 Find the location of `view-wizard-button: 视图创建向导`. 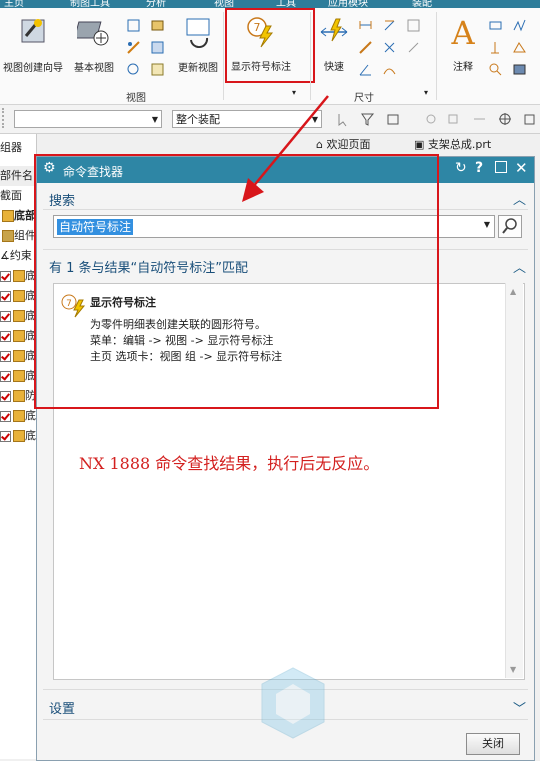

view-wizard-button: 视图创建向导 is located at coordinates (33, 44).